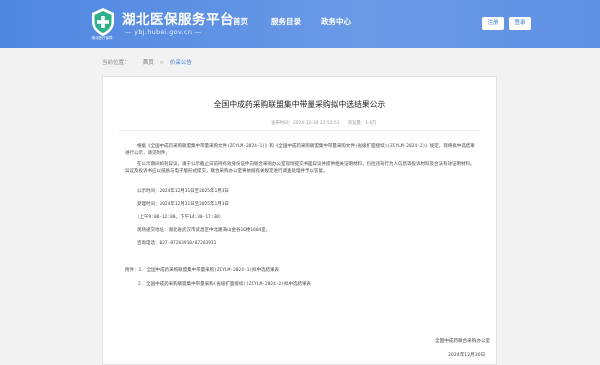 The image size is (600, 365). What do you see at coordinates (463, 341) in the screenshot?
I see `signature-org: 全国中成药联合采购办公室` at bounding box center [463, 341].